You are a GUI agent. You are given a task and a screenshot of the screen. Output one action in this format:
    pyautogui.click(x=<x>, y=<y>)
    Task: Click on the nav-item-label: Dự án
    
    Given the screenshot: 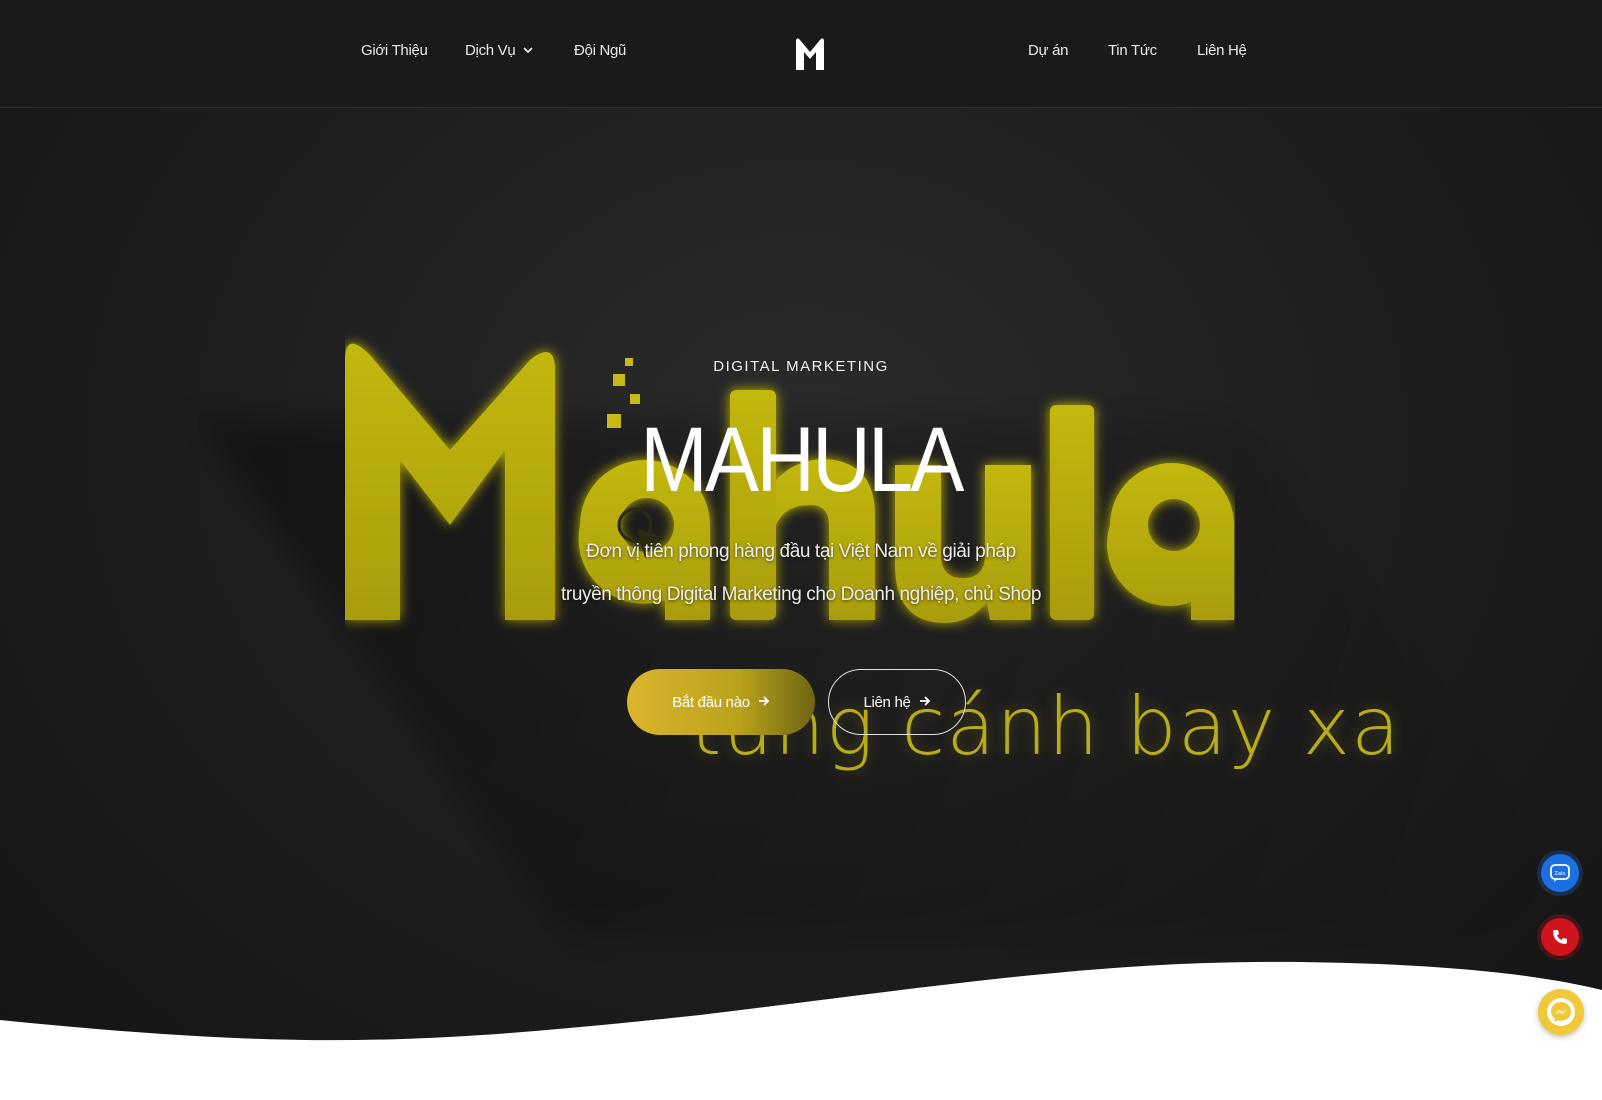 What is the action you would take?
    pyautogui.click(x=1048, y=50)
    